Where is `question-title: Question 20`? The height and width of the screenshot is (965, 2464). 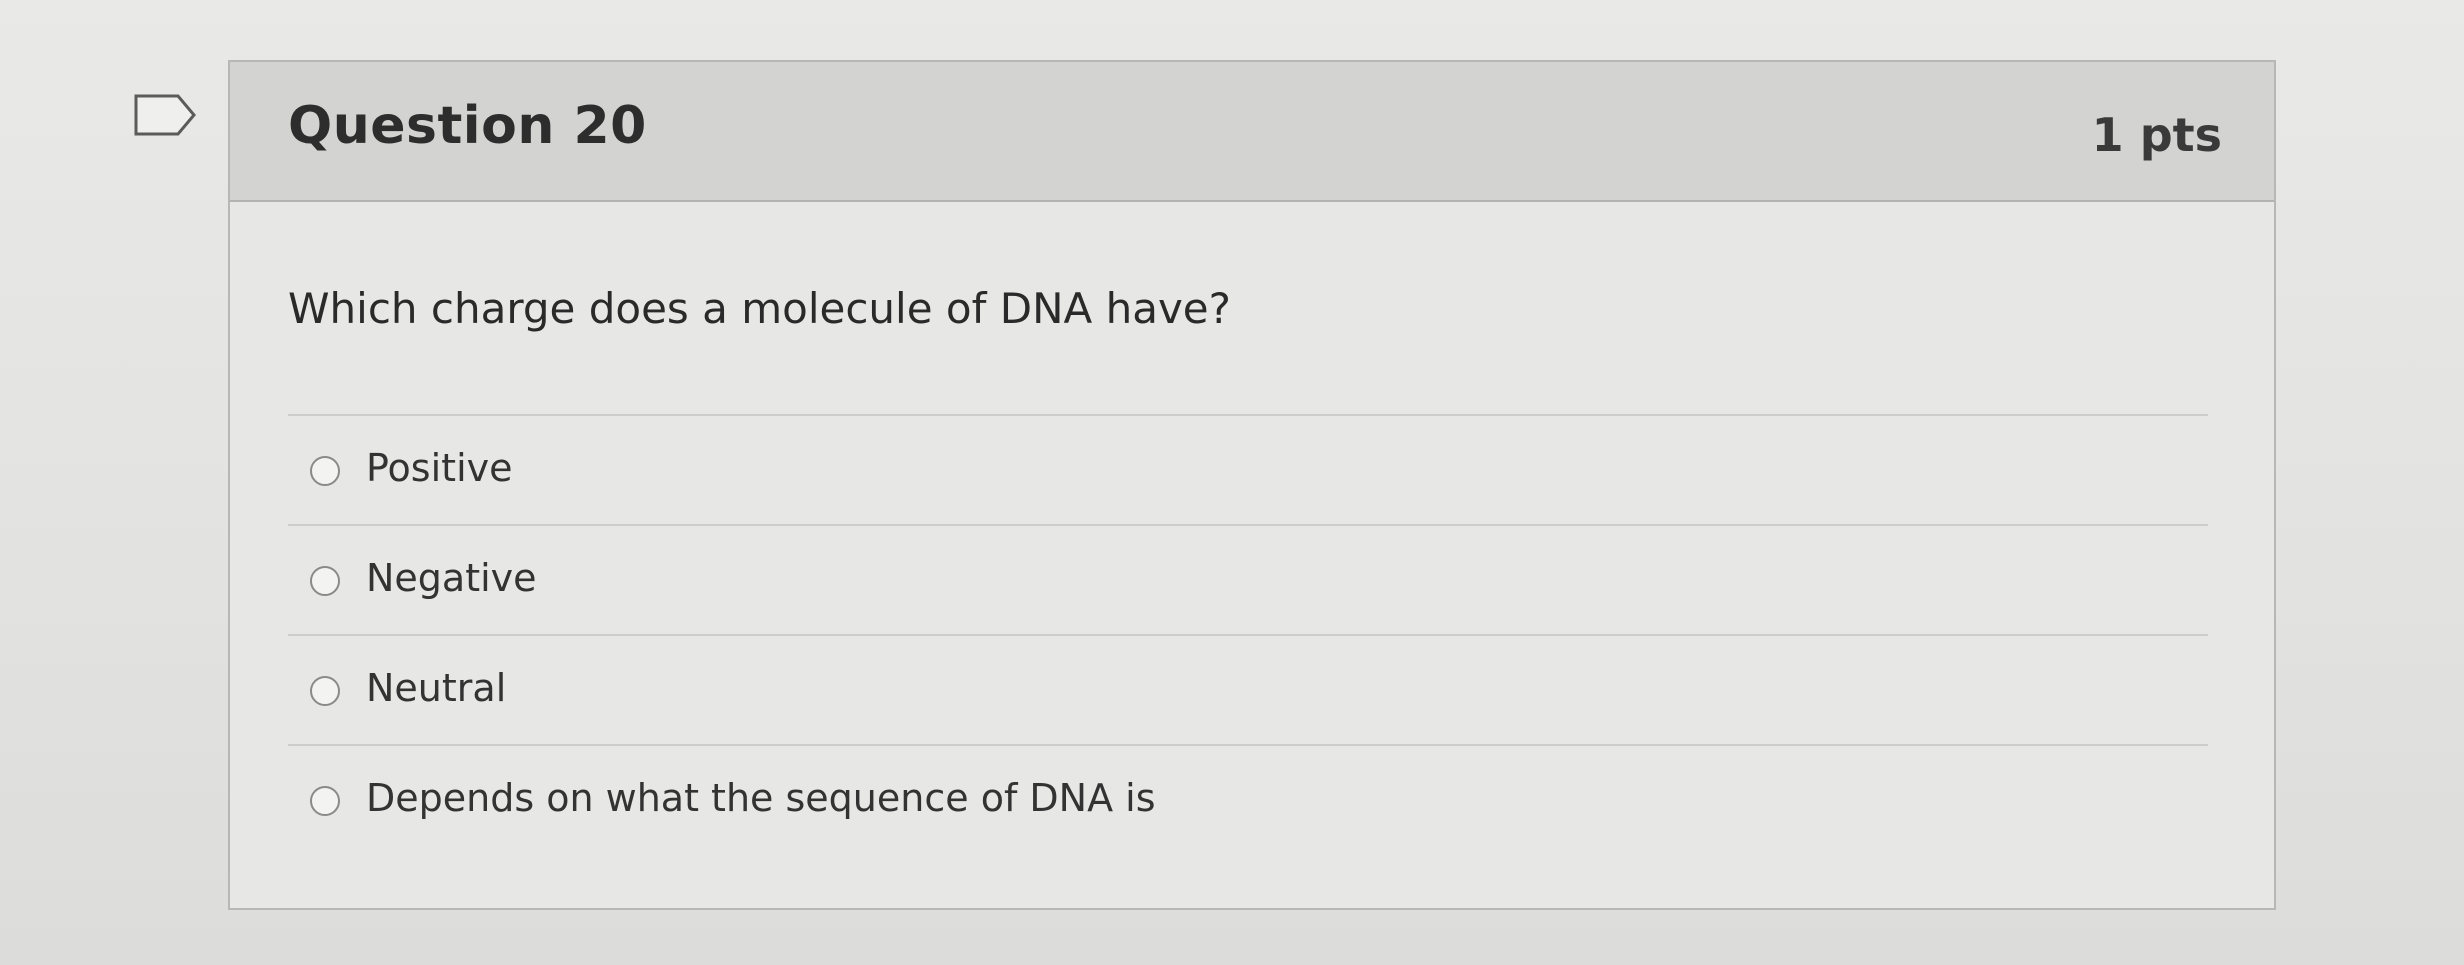
question-title: Question 20 is located at coordinates (467, 126).